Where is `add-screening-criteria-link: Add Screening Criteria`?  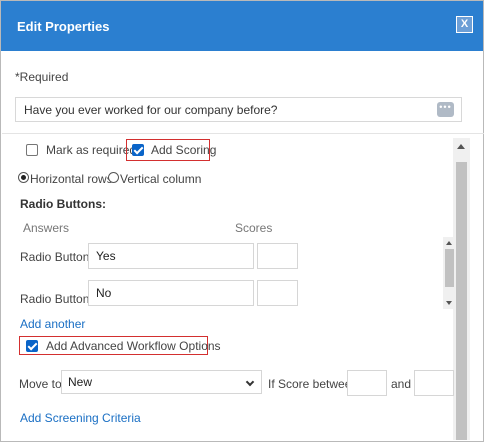 add-screening-criteria-link: Add Screening Criteria is located at coordinates (80, 418).